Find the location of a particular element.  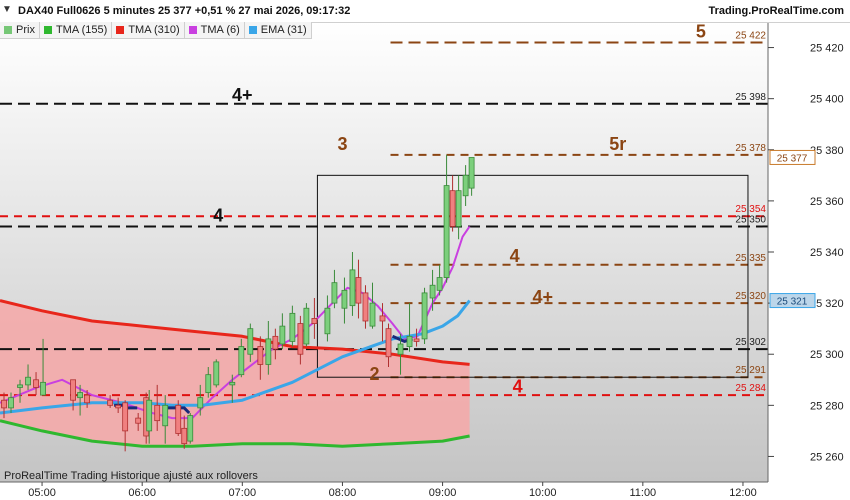

legend-item-tma155: TMA (155) is located at coordinates (76, 30).